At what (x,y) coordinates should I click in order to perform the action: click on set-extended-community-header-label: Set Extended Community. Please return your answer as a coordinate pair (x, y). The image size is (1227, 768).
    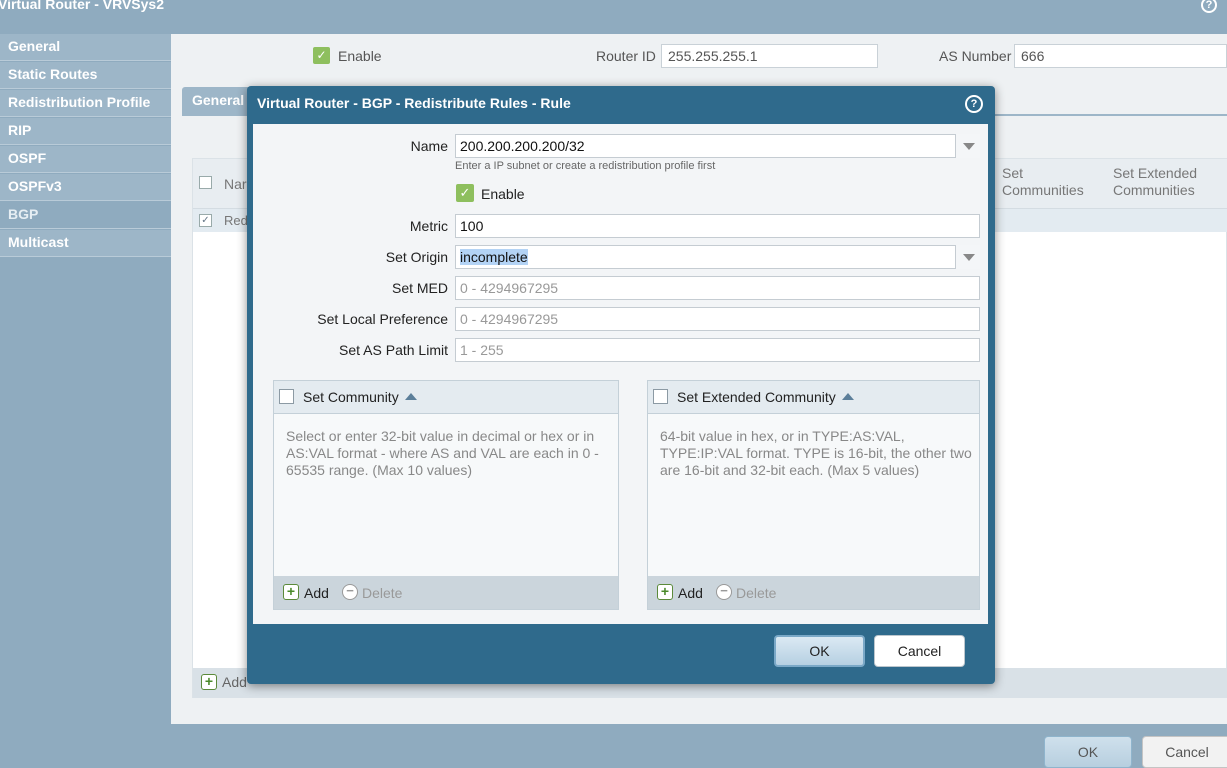
    Looking at the image, I should click on (756, 397).